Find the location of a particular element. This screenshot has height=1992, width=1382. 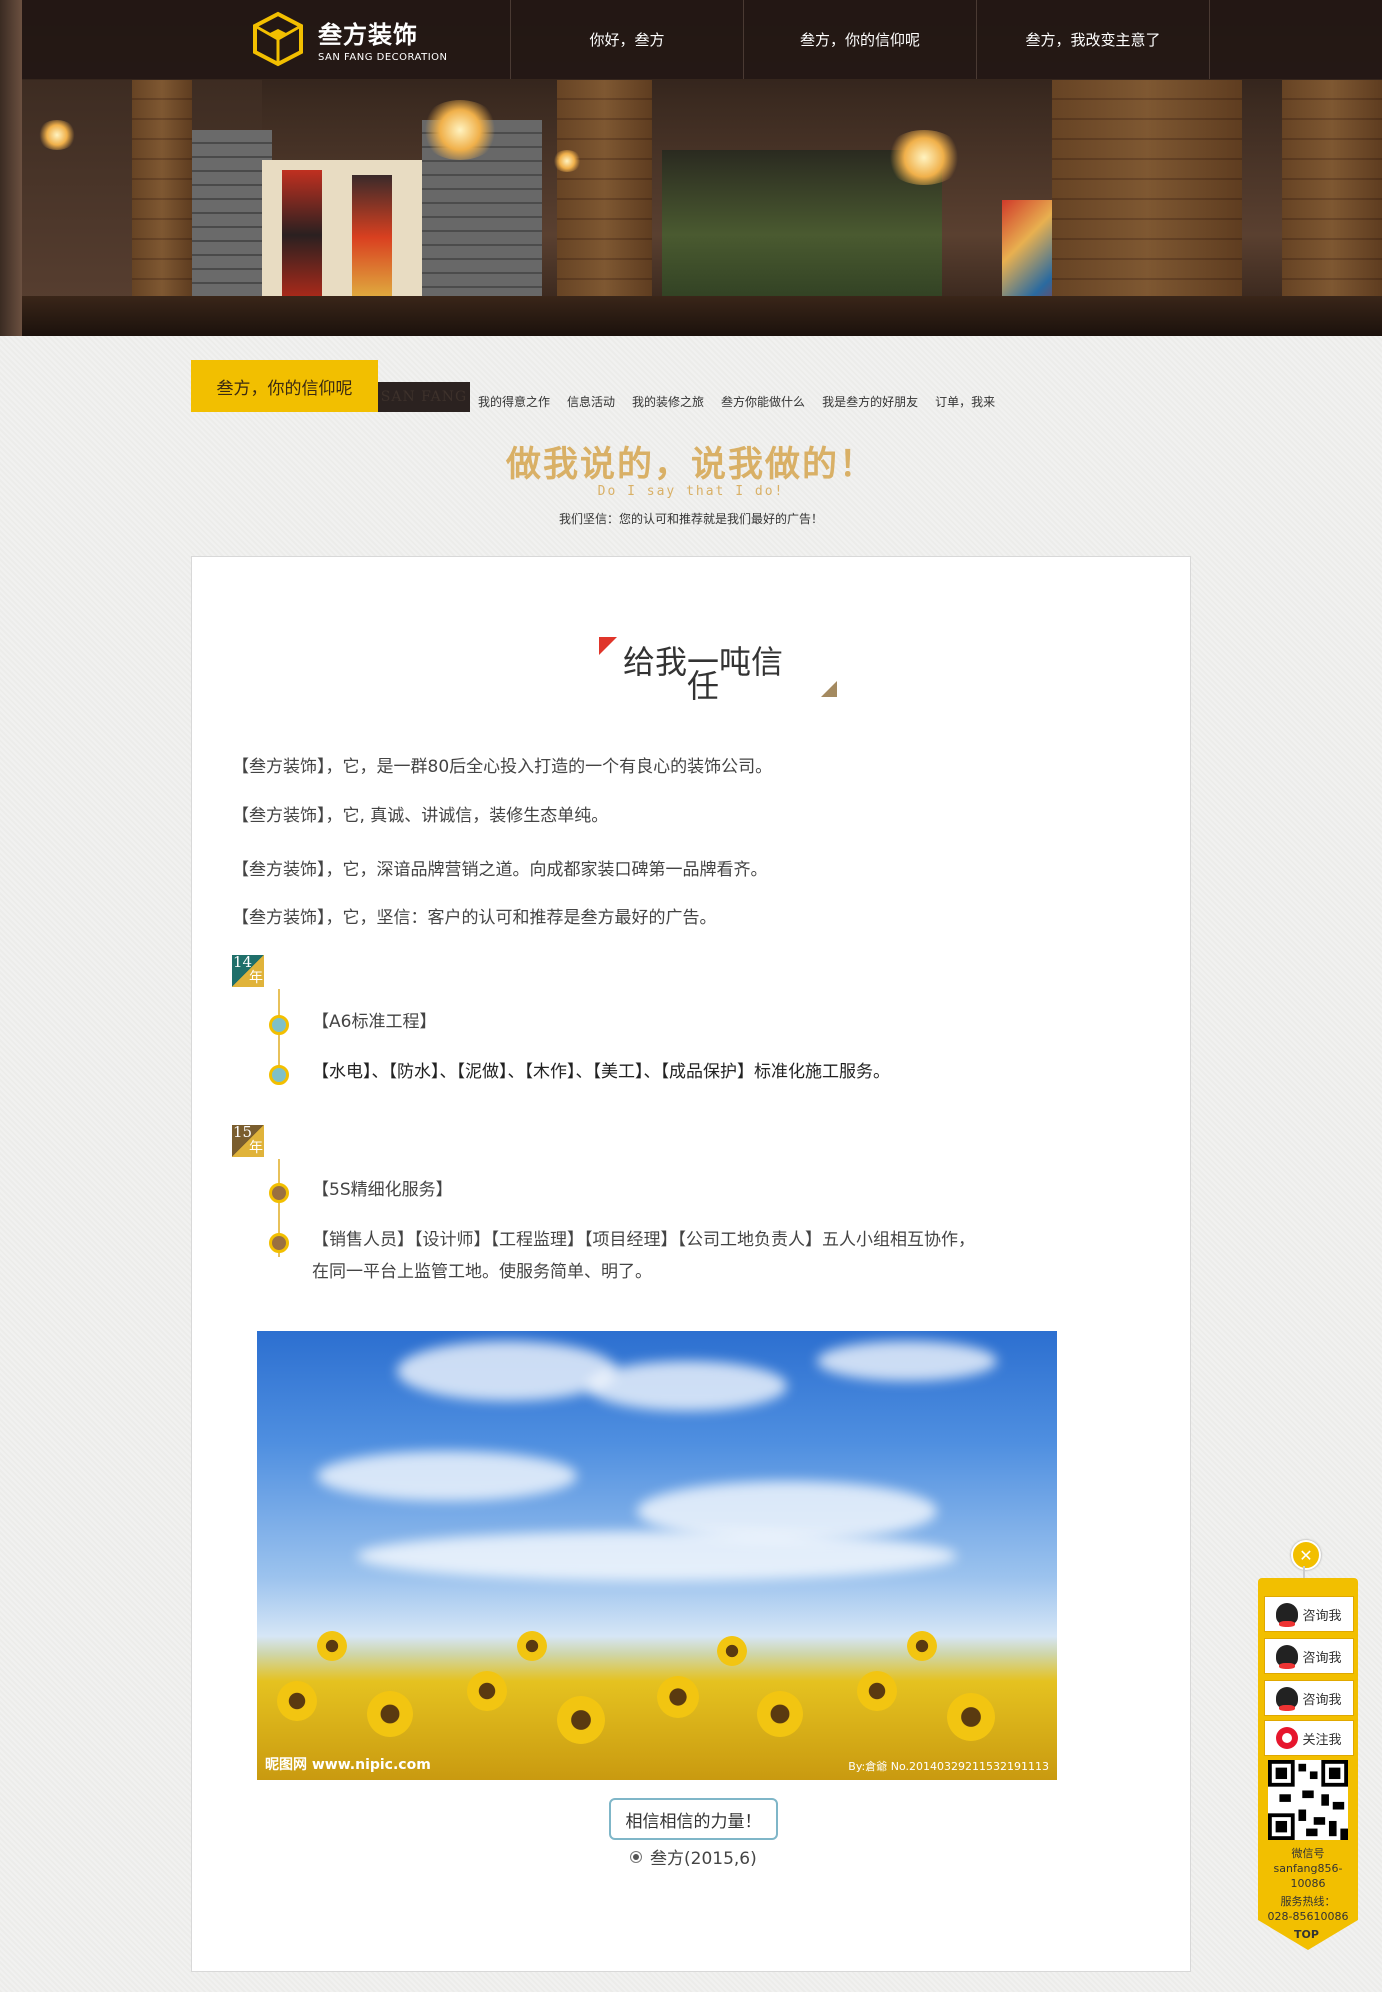

sub-nav-journey: 我的装修之旅 is located at coordinates (668, 401).